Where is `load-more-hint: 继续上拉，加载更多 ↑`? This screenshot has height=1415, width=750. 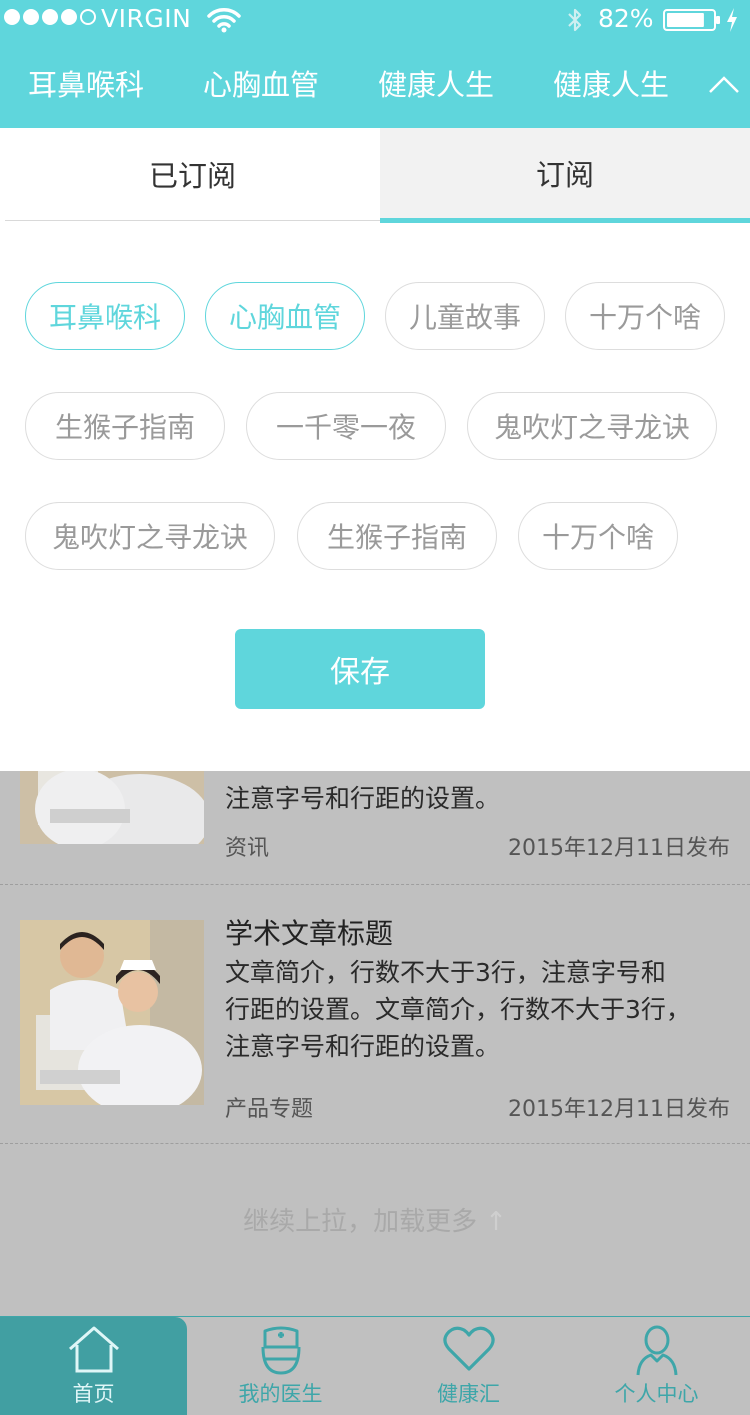 load-more-hint: 继续上拉，加载更多 ↑ is located at coordinates (375, 1219).